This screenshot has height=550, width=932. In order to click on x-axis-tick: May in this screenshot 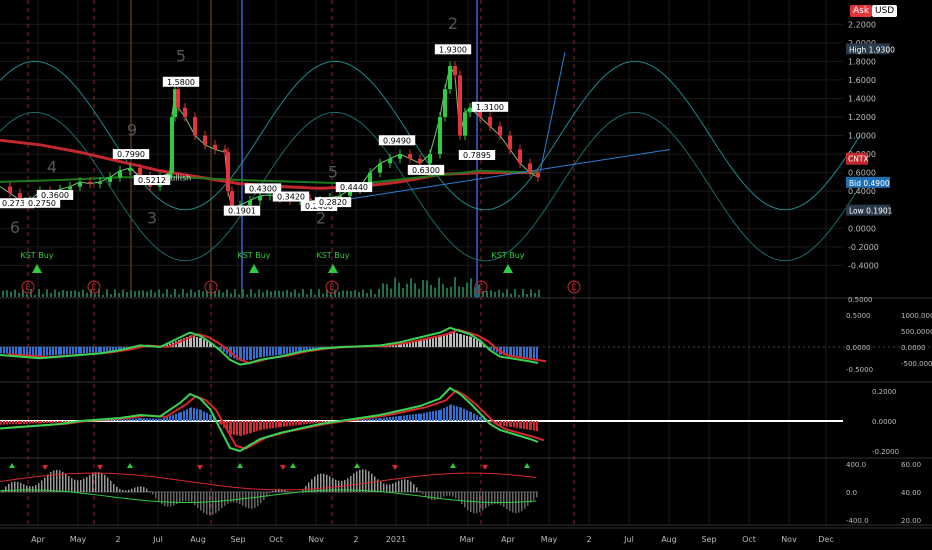, I will do `click(78, 539)`.